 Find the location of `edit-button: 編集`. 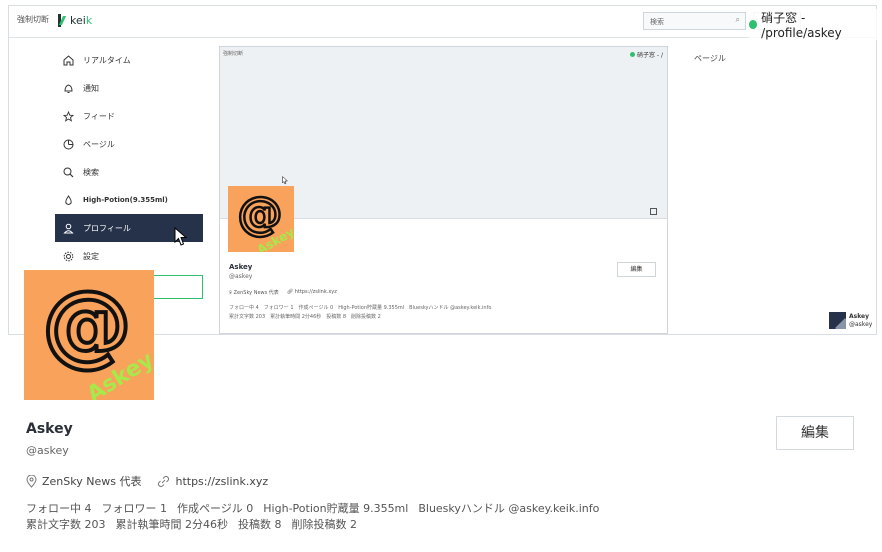

edit-button: 編集 is located at coordinates (636, 269).